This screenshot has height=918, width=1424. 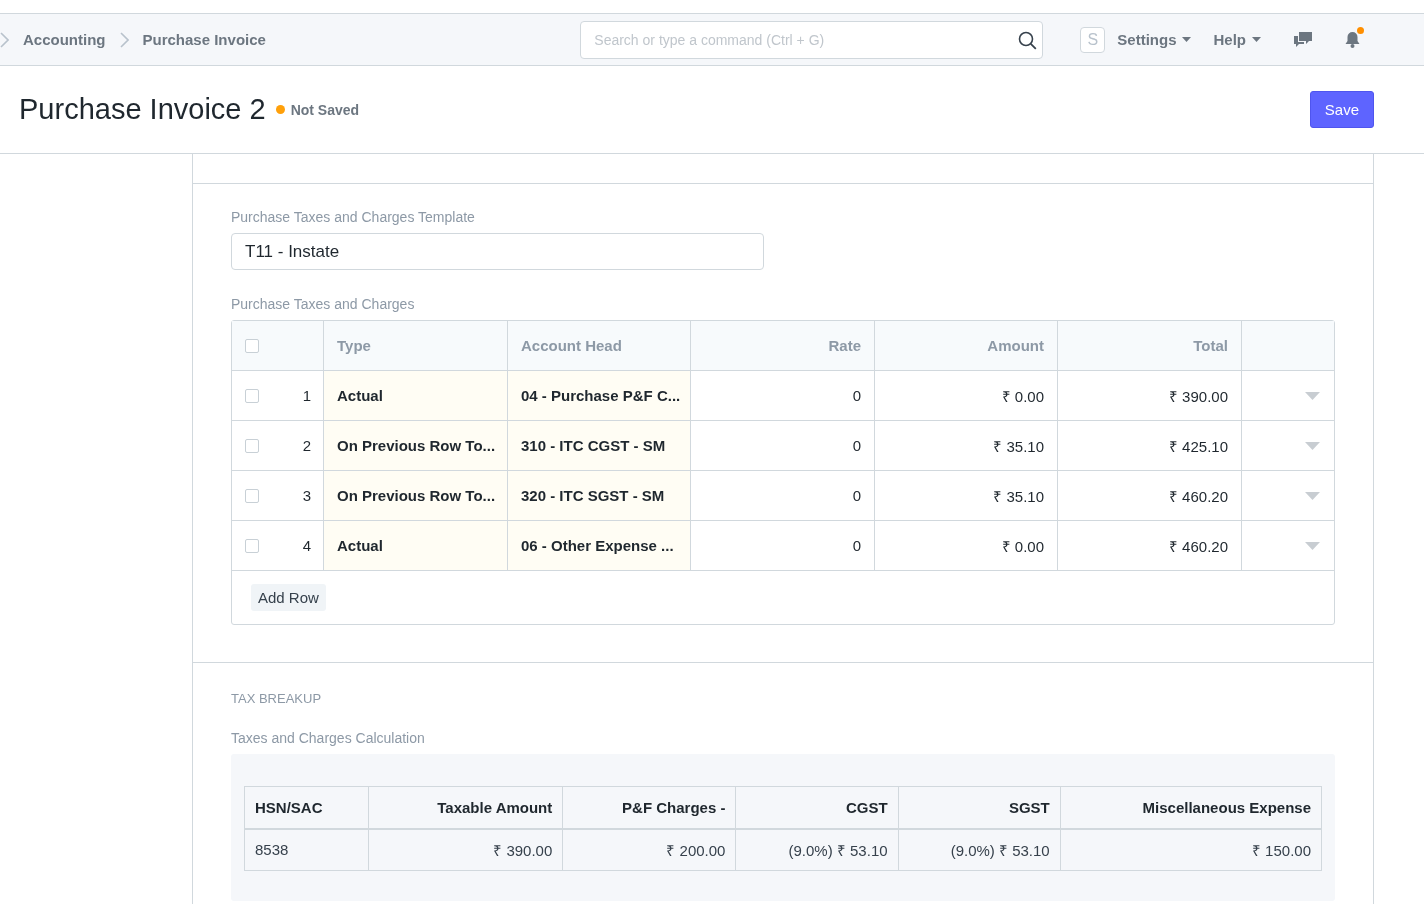 What do you see at coordinates (353, 217) in the screenshot?
I see `field-label: Purchase Taxes and Charges Template` at bounding box center [353, 217].